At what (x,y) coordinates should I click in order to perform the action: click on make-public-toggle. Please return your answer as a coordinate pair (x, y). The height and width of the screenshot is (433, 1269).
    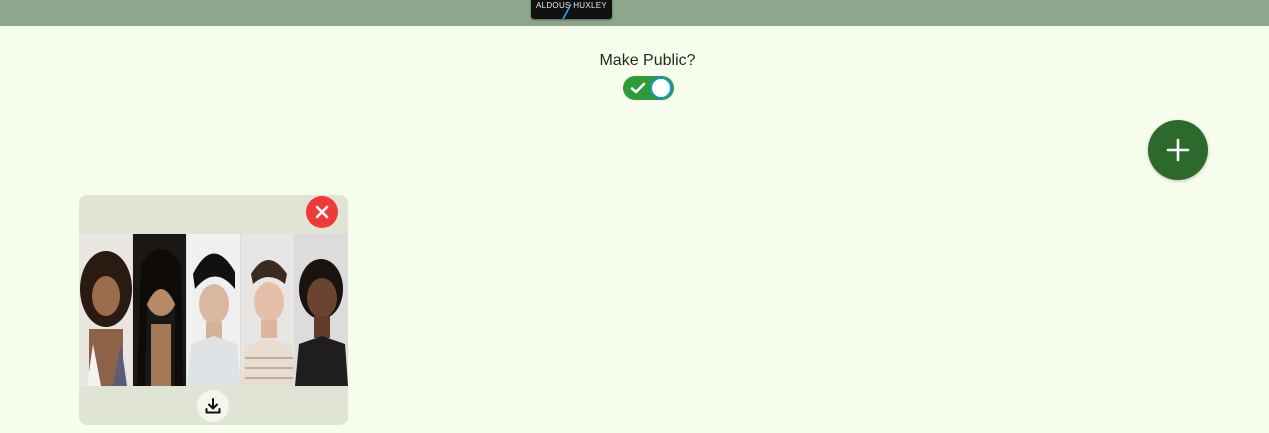
    Looking at the image, I should click on (648, 88).